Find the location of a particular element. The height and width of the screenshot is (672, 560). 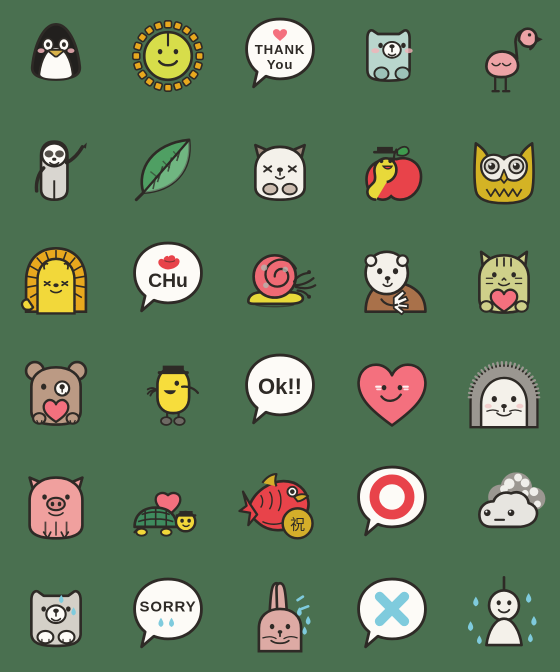

penguin-icon is located at coordinates (56, 56).